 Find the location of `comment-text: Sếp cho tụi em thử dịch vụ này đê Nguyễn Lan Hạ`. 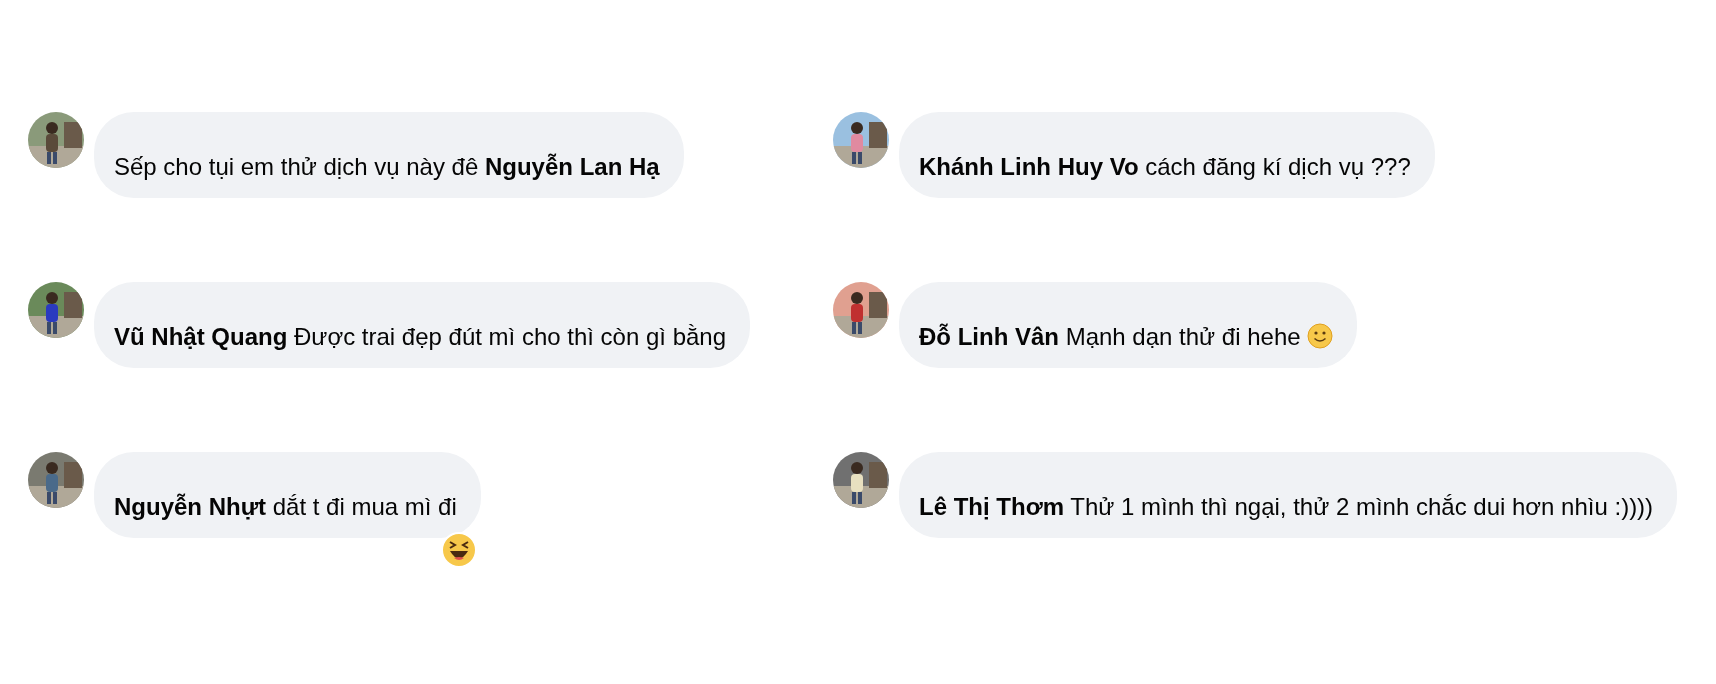

comment-text: Sếp cho tụi em thử dịch vụ này đê Nguyễn Lan Hạ is located at coordinates (387, 166).